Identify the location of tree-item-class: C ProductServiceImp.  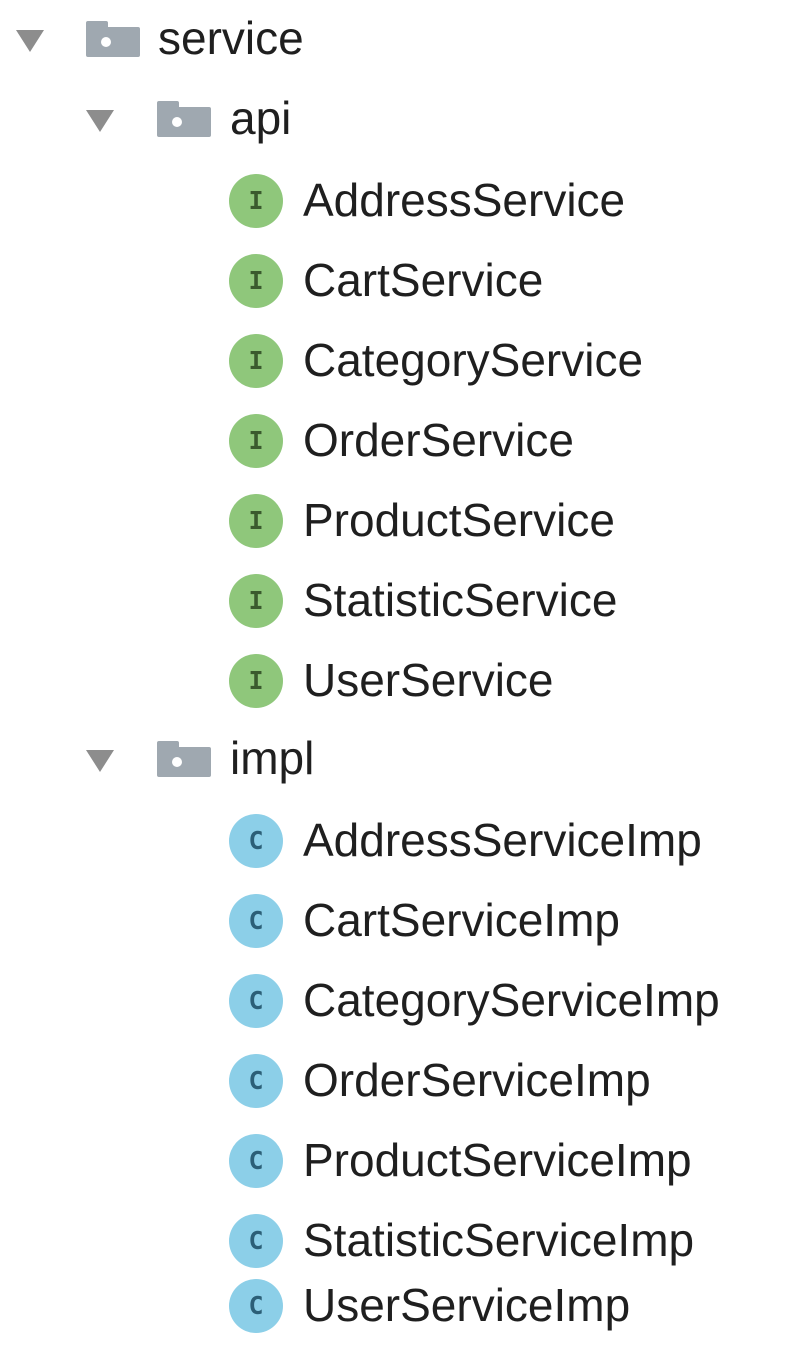
(397, 1160).